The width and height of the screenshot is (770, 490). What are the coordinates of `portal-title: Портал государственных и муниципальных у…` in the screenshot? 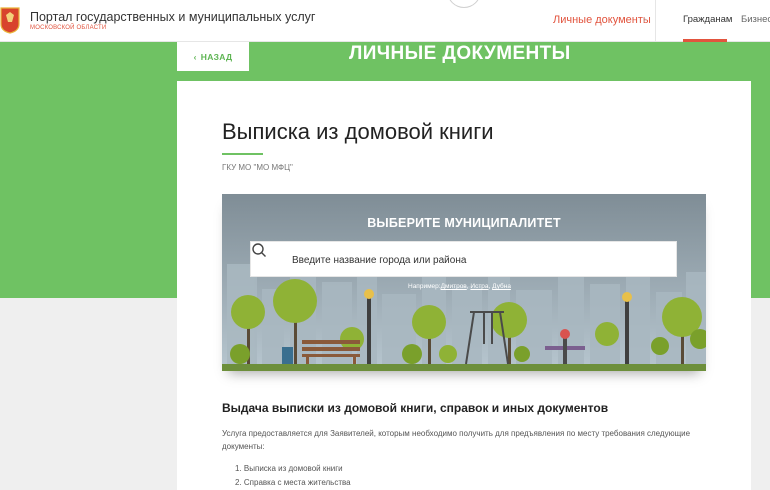 It's located at (172, 17).